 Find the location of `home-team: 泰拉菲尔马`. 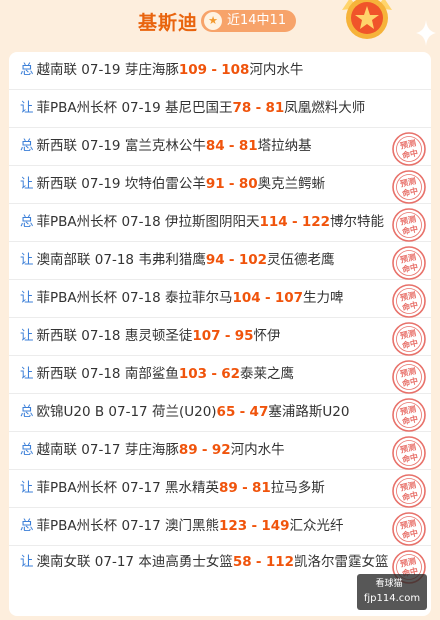

home-team: 泰拉菲尔马 is located at coordinates (198, 298).